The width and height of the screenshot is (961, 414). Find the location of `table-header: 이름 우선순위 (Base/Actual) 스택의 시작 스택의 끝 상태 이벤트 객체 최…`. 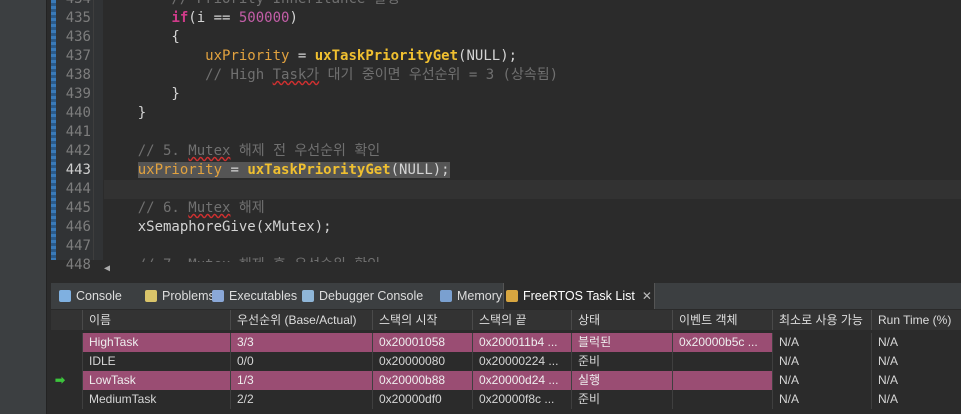

table-header: 이름 우선순위 (Base/Actual) 스택의 시작 스택의 끝 상태 이벤트 객체 최… is located at coordinates (506, 320).